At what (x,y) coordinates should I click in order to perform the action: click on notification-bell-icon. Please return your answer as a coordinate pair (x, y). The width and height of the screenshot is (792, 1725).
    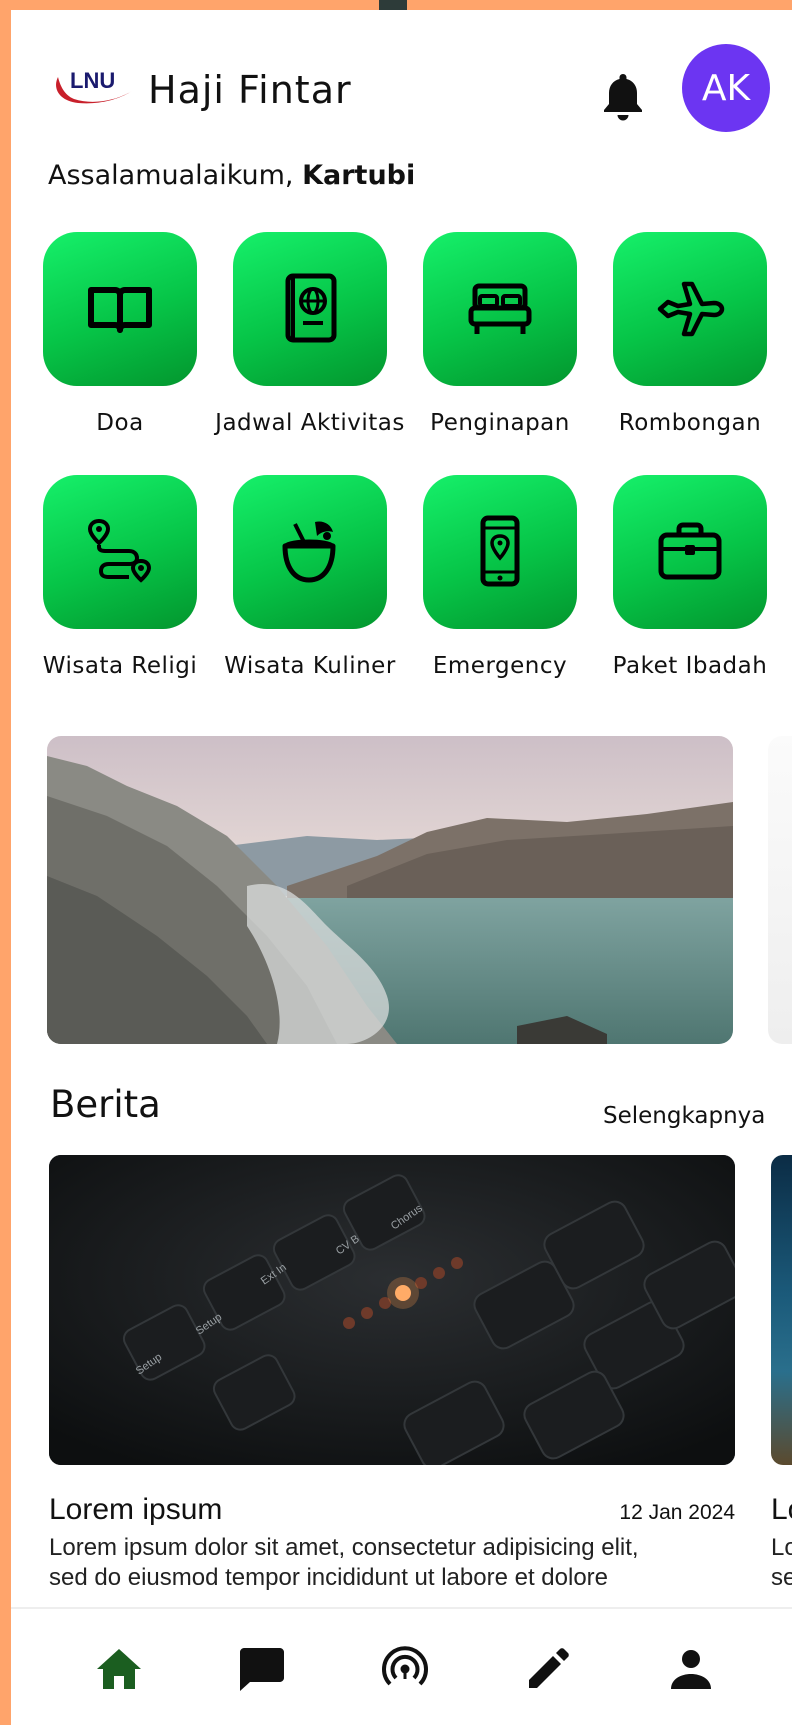
    Looking at the image, I should click on (623, 96).